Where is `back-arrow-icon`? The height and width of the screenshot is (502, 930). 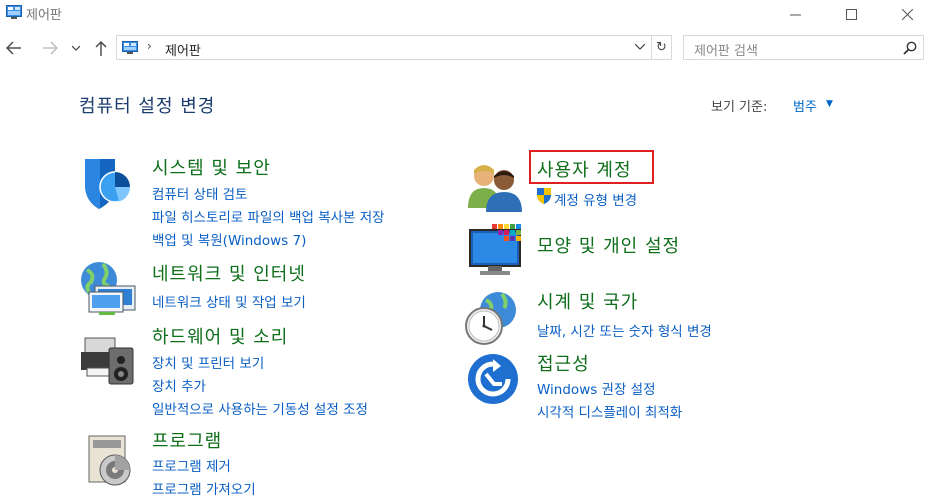
back-arrow-icon is located at coordinates (14, 48).